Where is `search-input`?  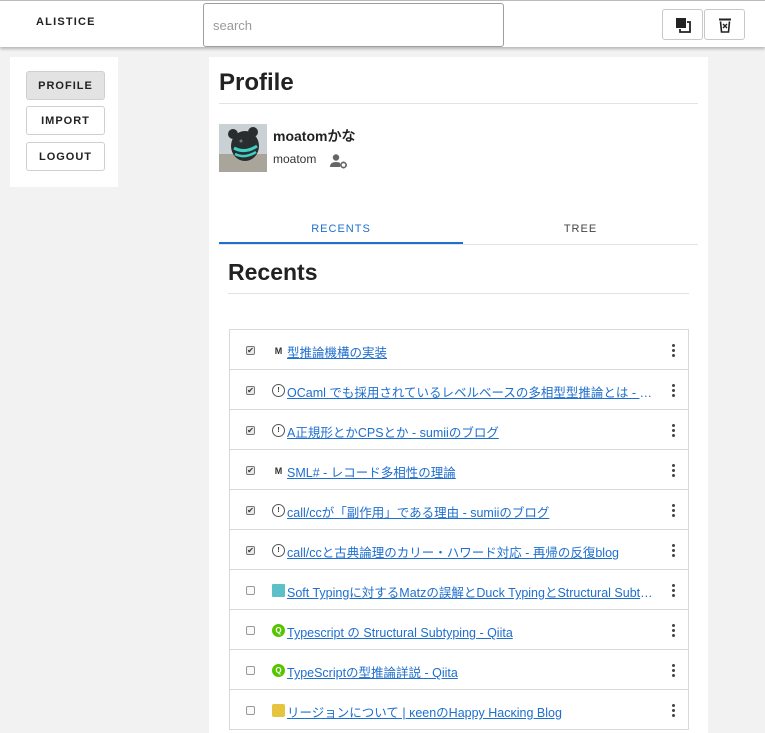 search-input is located at coordinates (353, 25).